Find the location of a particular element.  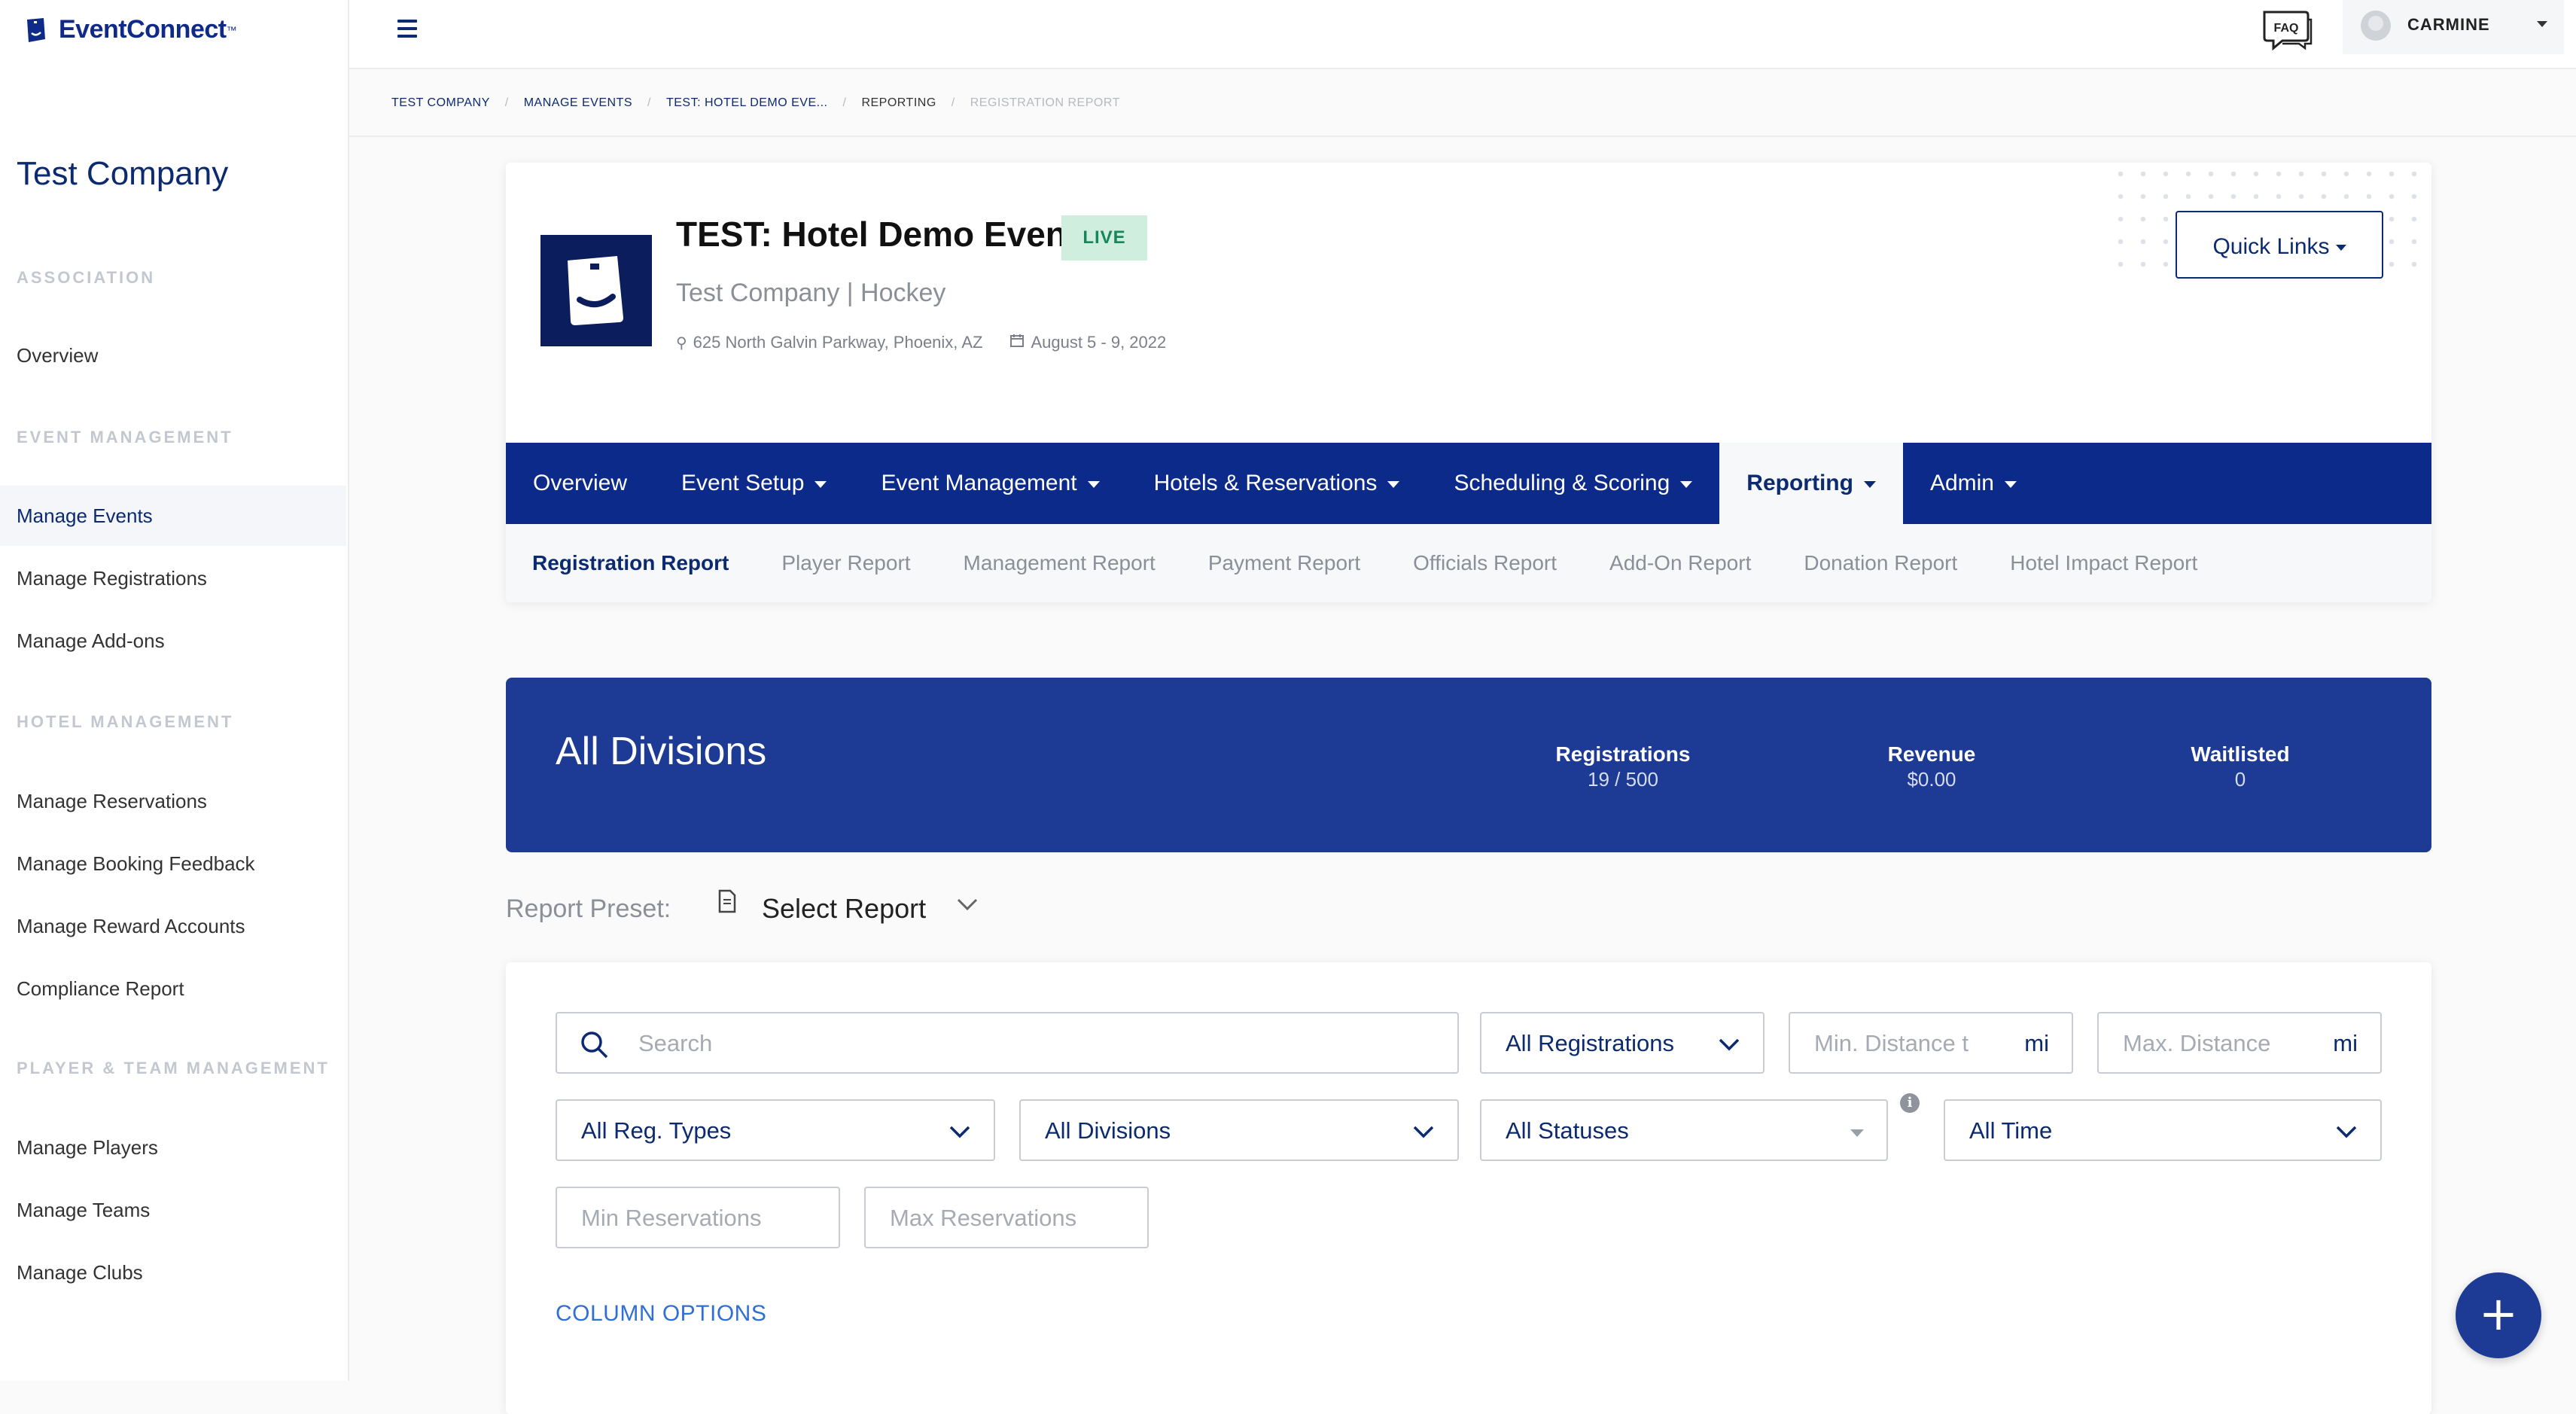

tab-label: Reporting is located at coordinates (1799, 483).